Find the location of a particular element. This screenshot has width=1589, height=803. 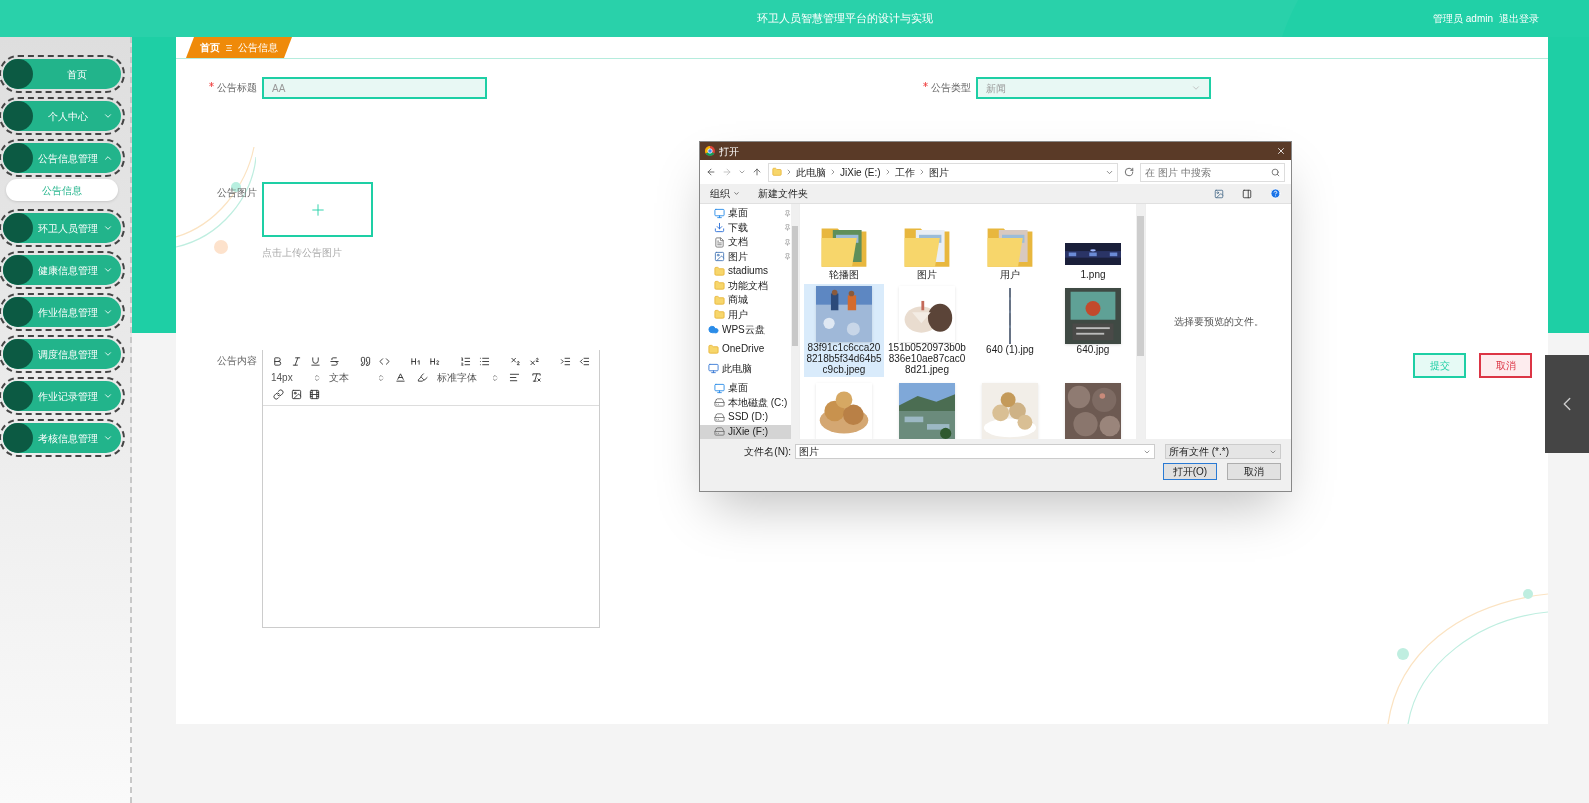

text-color-icon is located at coordinates (400, 377).